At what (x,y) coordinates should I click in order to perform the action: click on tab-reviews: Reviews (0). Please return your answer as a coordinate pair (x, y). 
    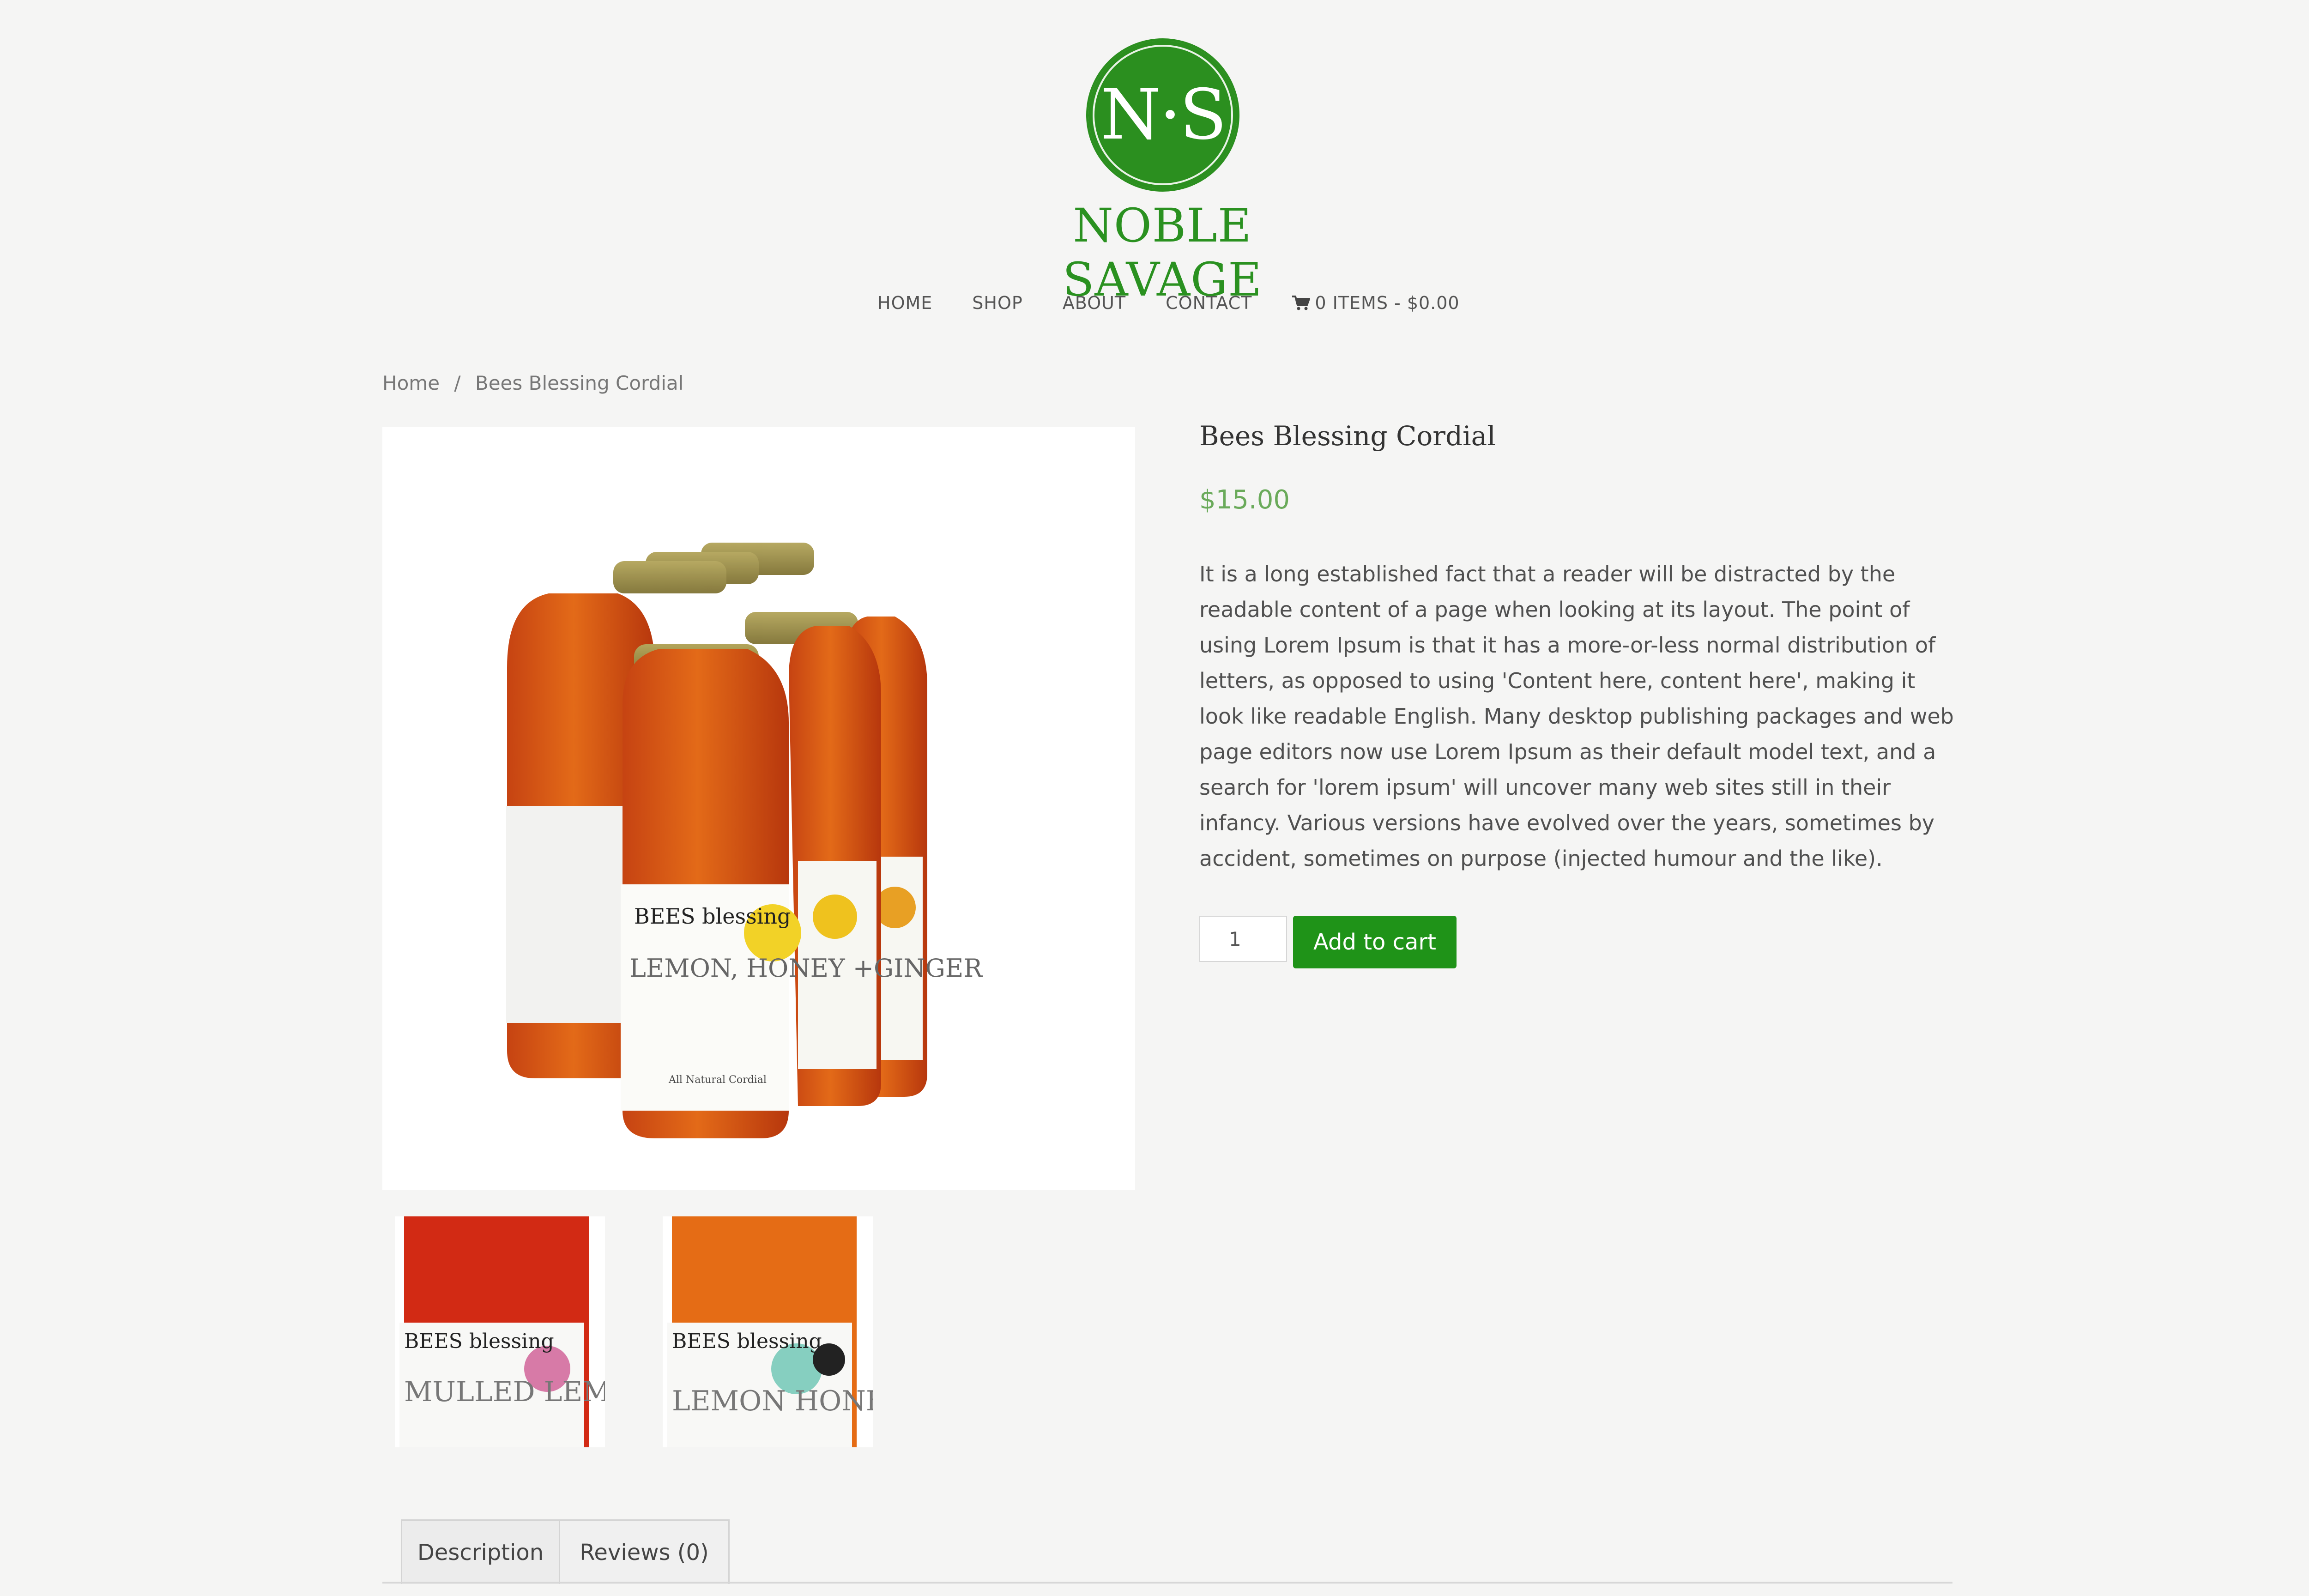
    Looking at the image, I should click on (645, 1551).